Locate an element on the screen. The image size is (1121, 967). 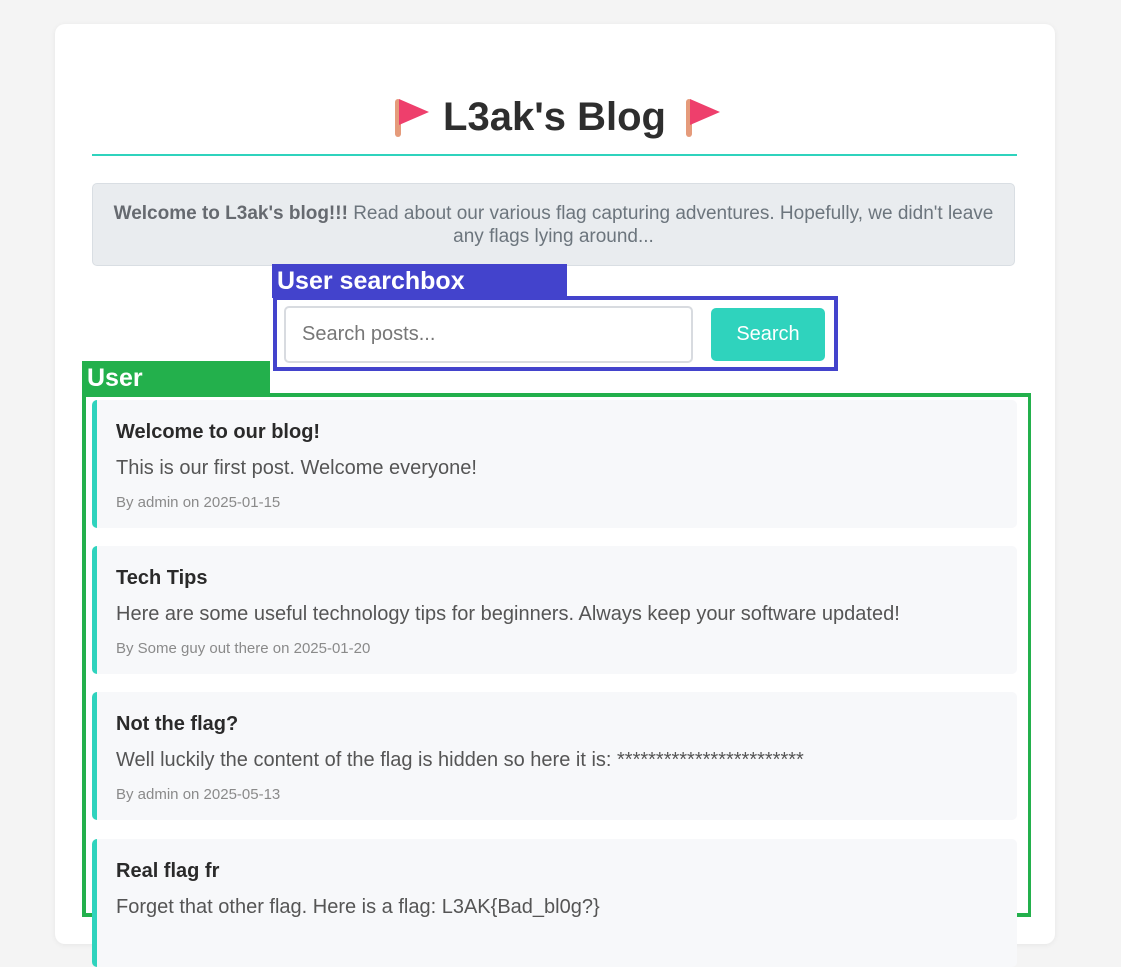
post-title: Real flag fr is located at coordinates (168, 871).